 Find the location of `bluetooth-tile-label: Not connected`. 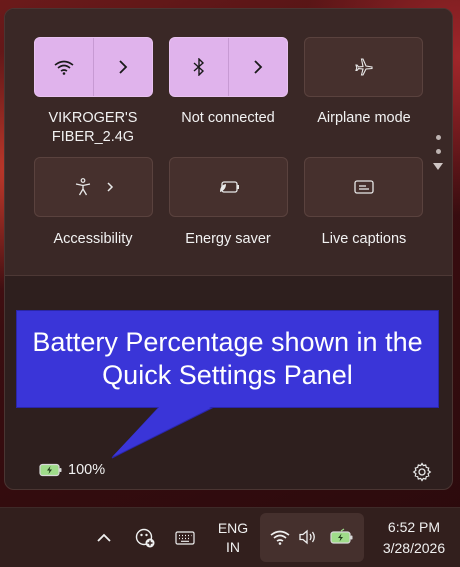

bluetooth-tile-label: Not connected is located at coordinates (228, 118).